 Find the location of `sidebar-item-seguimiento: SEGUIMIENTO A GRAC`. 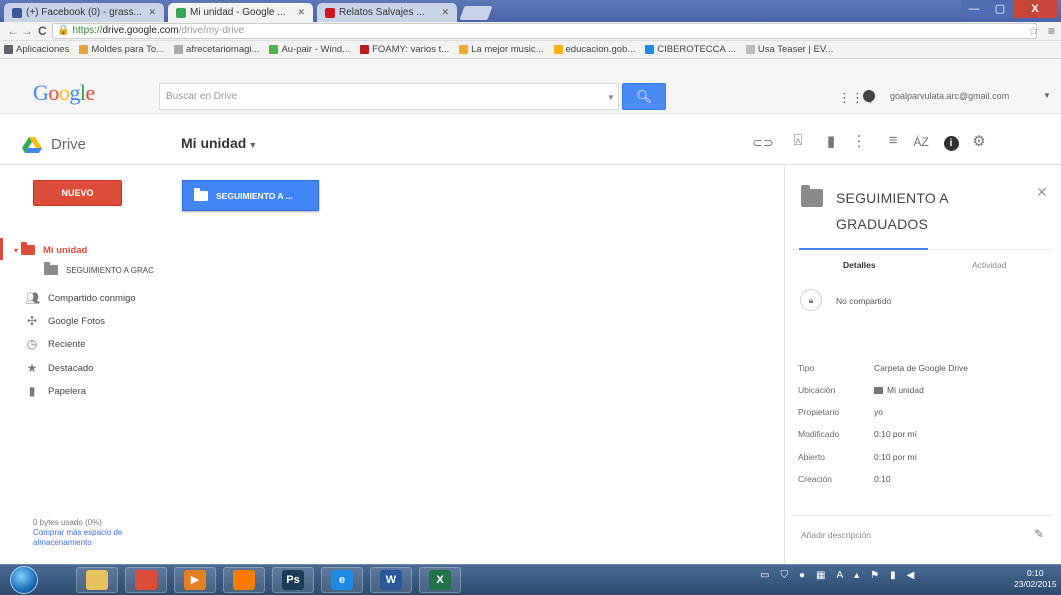

sidebar-item-seguimiento: SEGUIMIENTO A GRAC is located at coordinates (99, 270).